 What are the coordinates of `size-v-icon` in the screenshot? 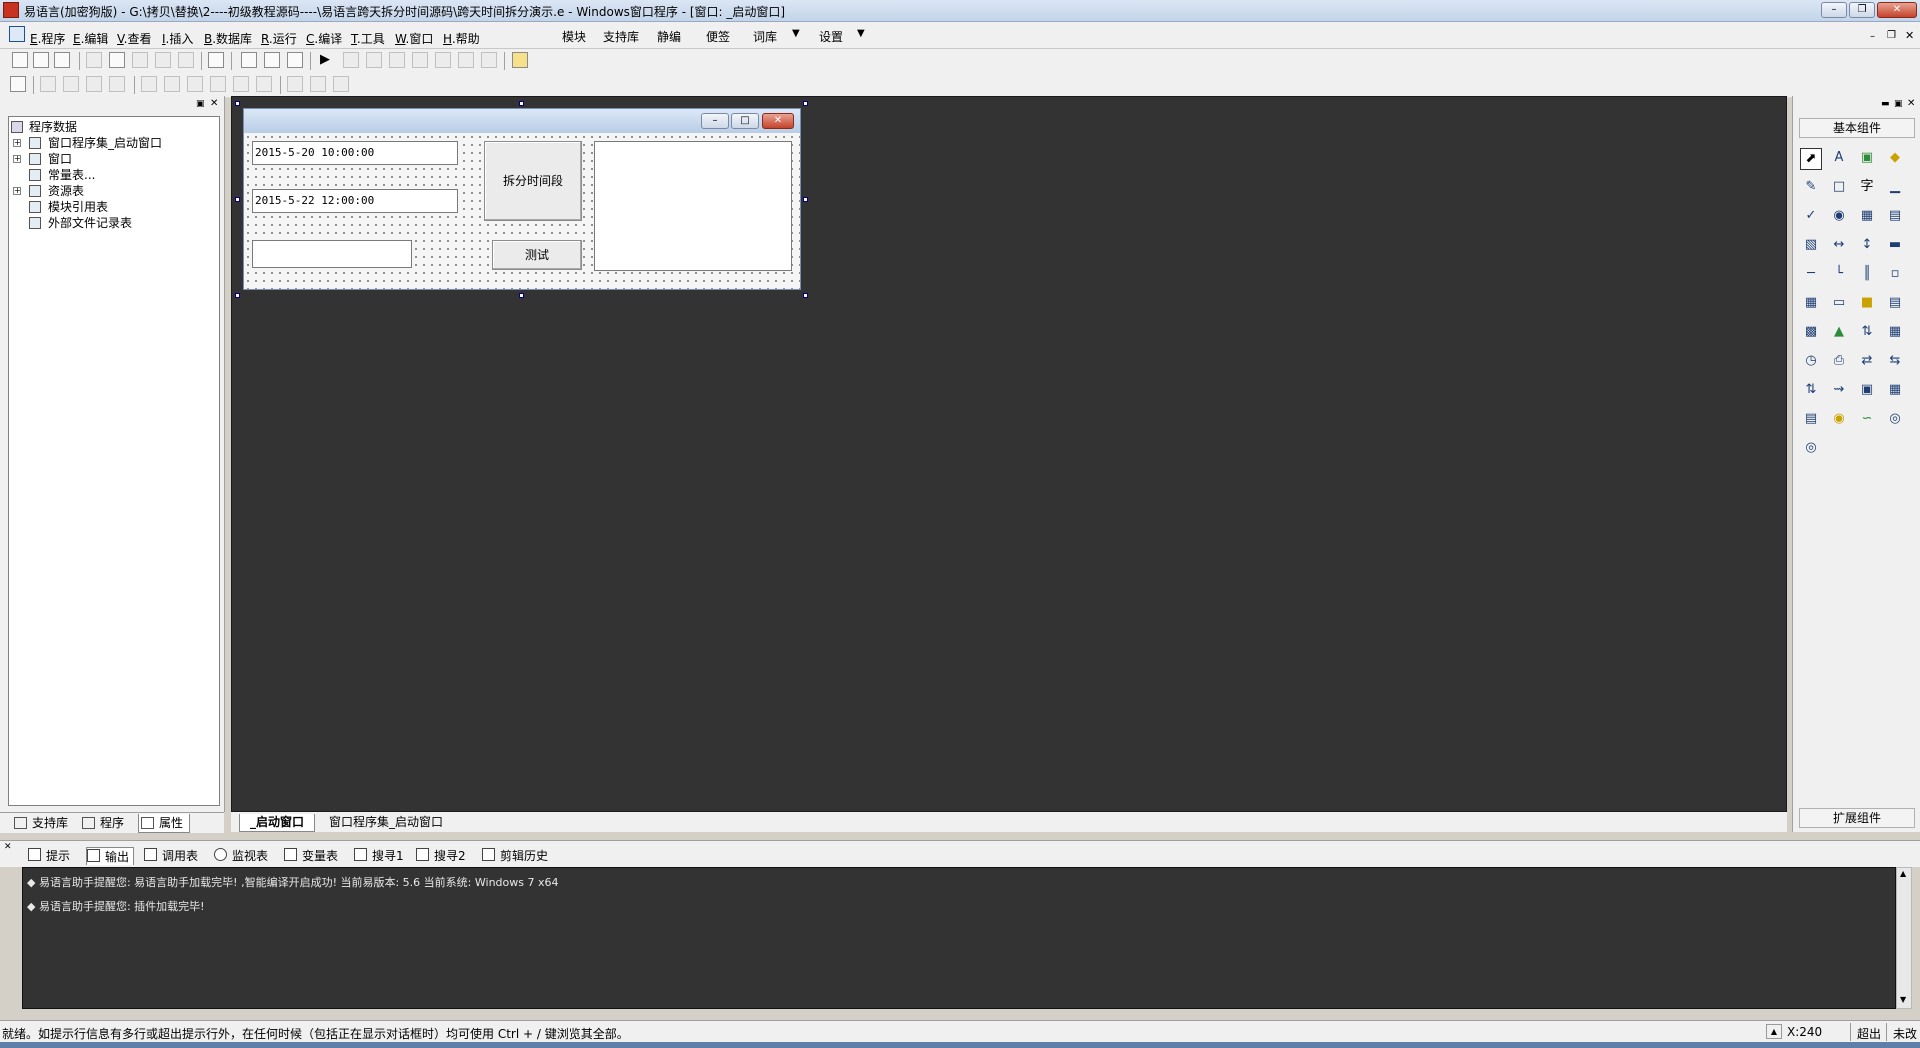 It's located at (318, 84).